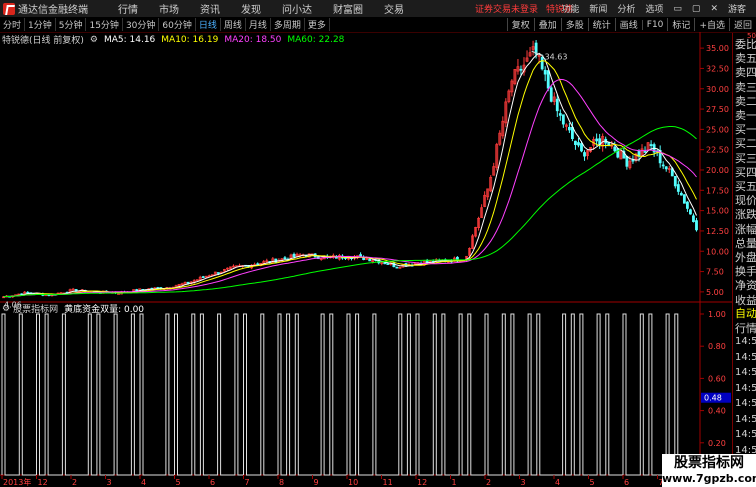  I want to click on period-more: 更多, so click(317, 24).